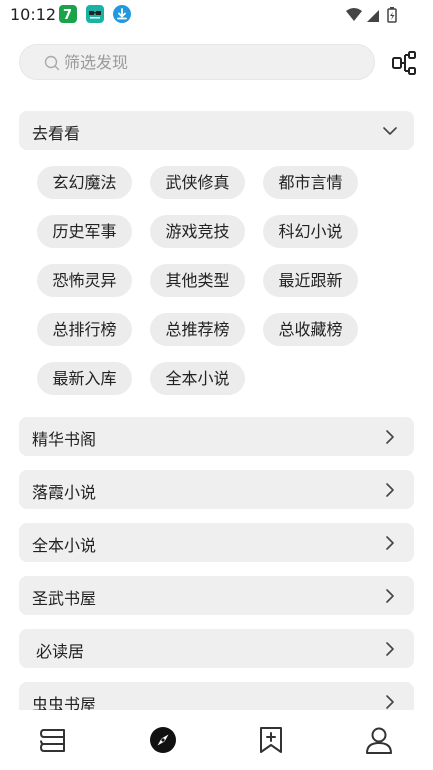  I want to click on section-go-look-label: 去看看, so click(56, 133).